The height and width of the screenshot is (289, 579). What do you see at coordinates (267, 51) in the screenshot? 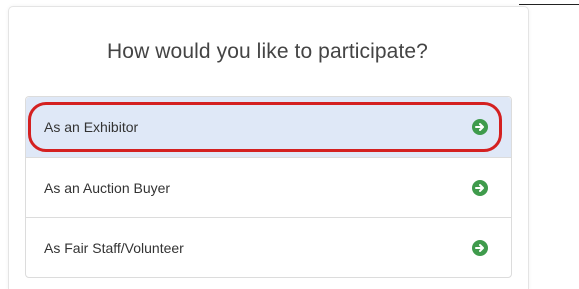
I see `page-title: How would you like to participate?` at bounding box center [267, 51].